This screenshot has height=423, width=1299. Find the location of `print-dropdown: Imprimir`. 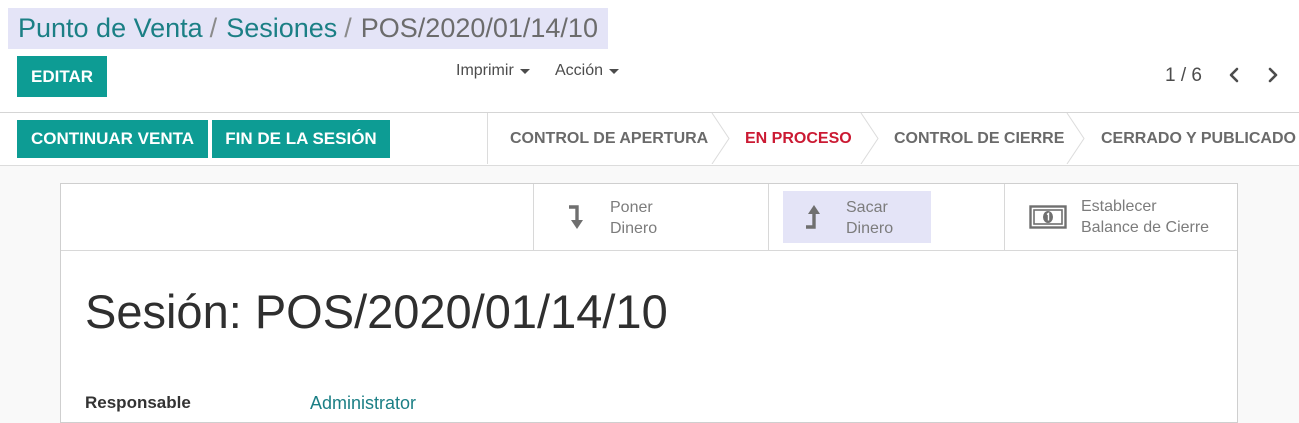

print-dropdown: Imprimir is located at coordinates (493, 71).